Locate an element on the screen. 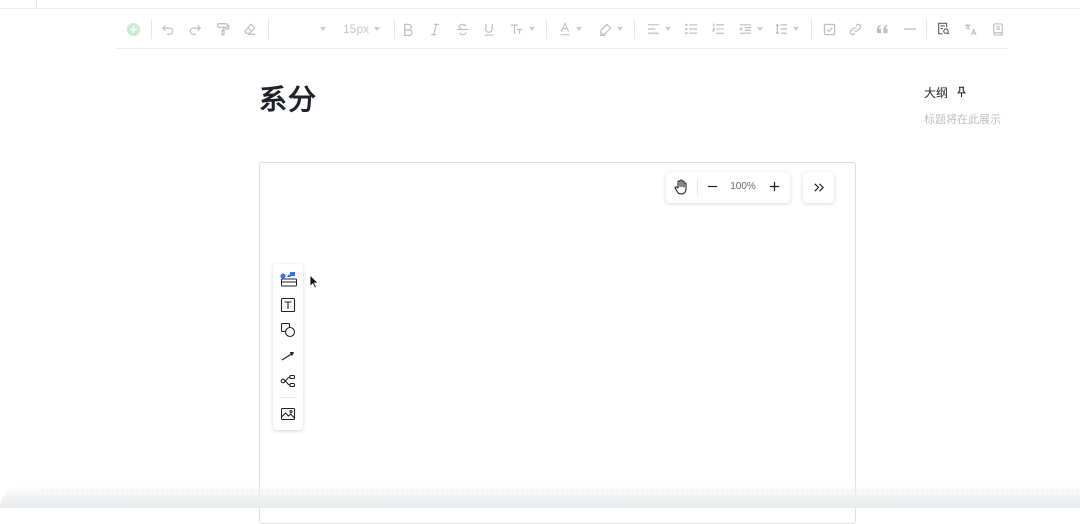  zoom-divider is located at coordinates (697, 187).